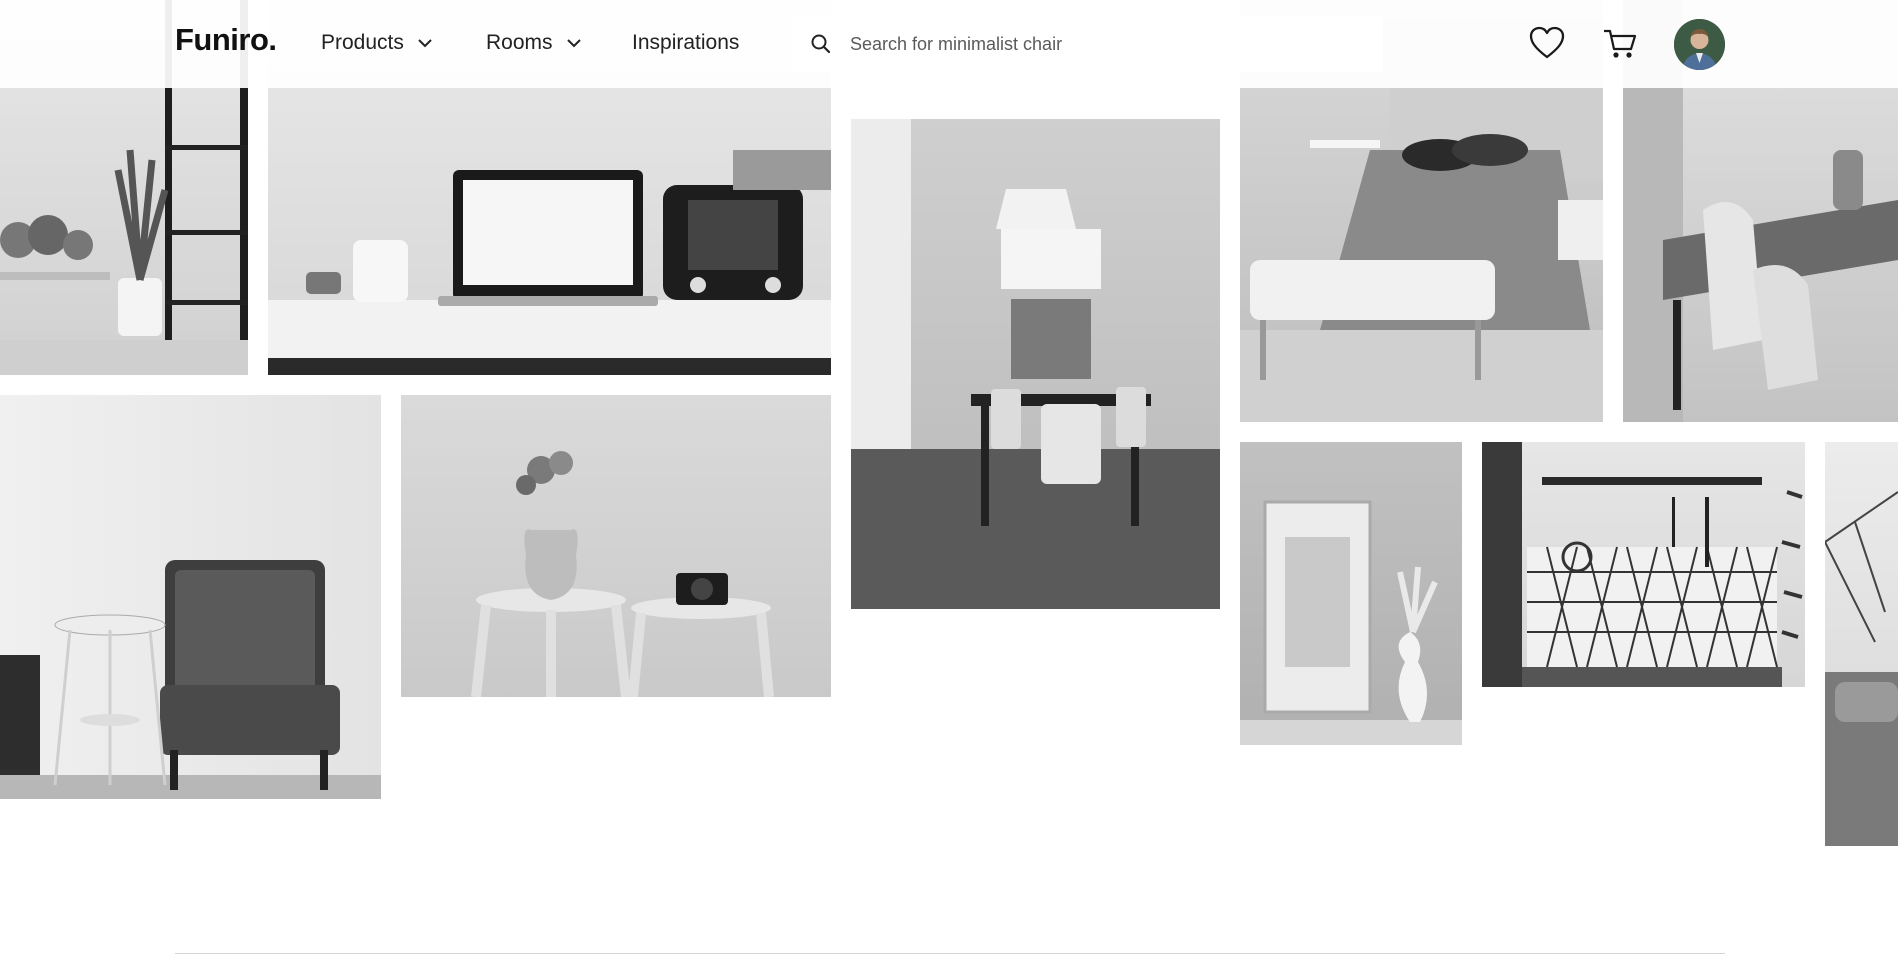 The height and width of the screenshot is (972, 1898). What do you see at coordinates (950, 953) in the screenshot?
I see `footer-divider` at bounding box center [950, 953].